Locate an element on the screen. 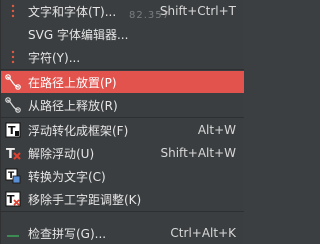  put-on-path-icon is located at coordinates (13, 82).